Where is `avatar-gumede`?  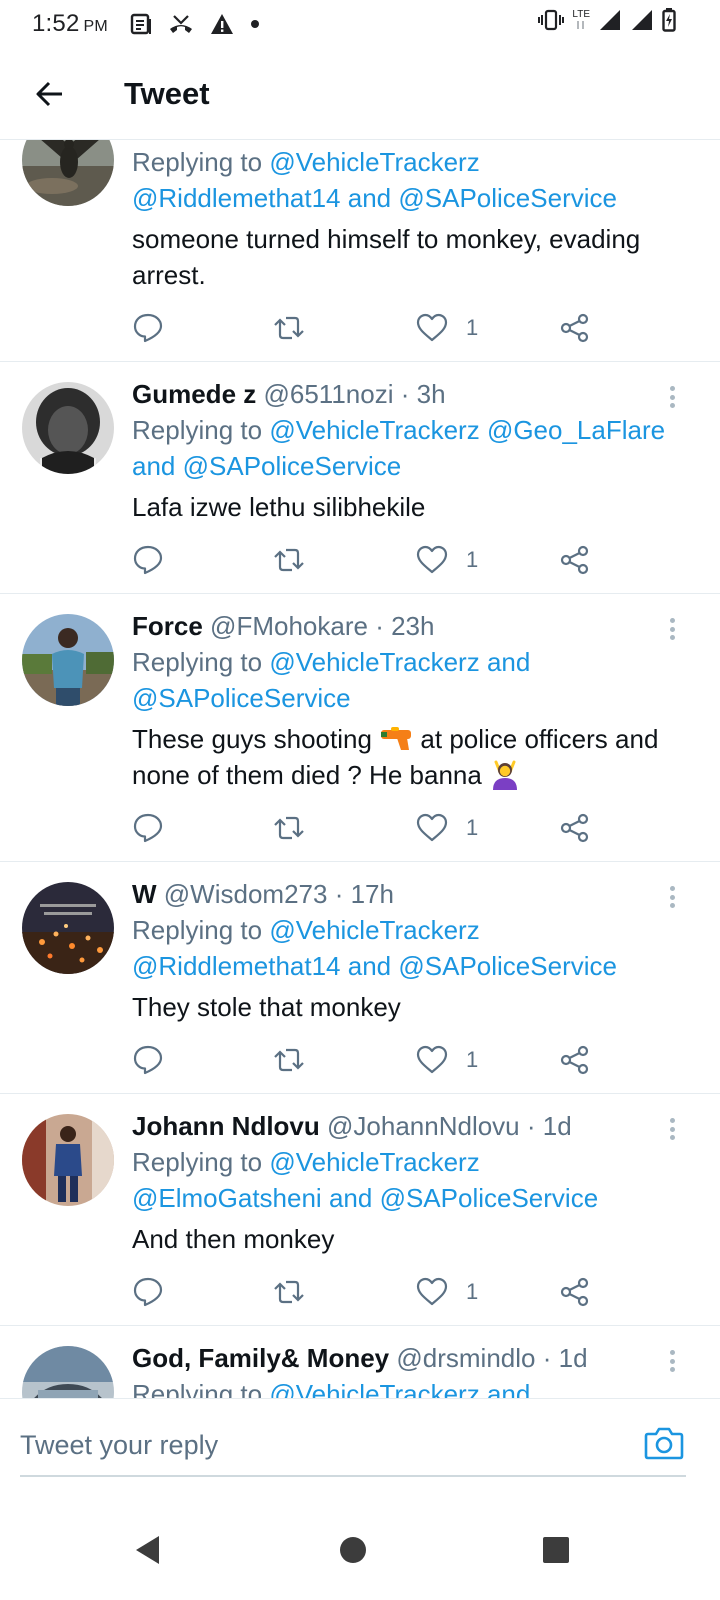
avatar-gumede is located at coordinates (68, 428).